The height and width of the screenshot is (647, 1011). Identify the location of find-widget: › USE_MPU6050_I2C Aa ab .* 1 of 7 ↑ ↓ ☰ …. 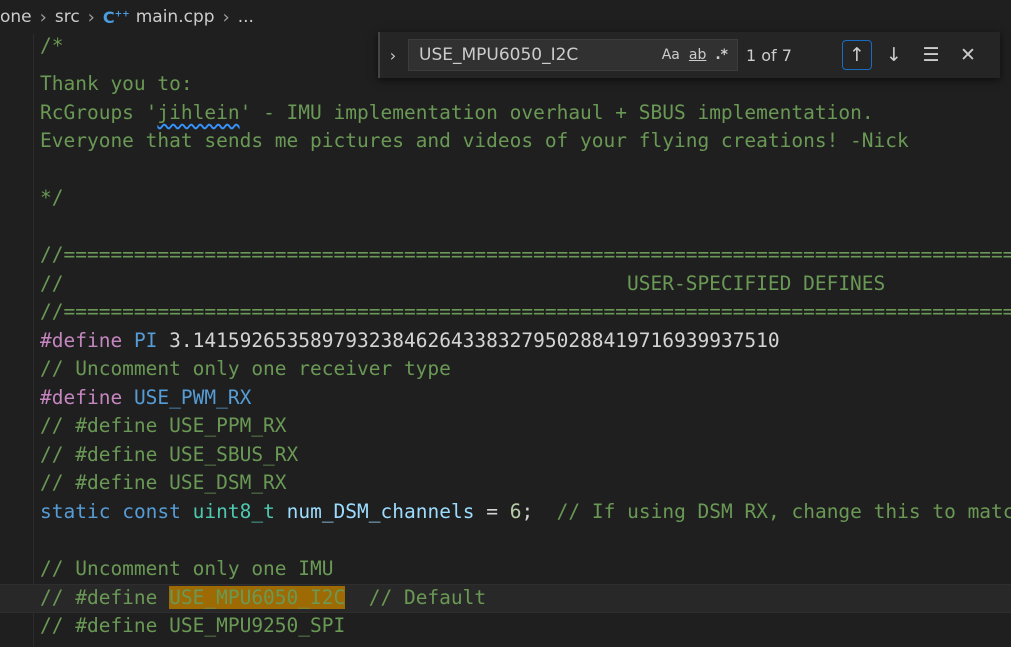
(689, 55).